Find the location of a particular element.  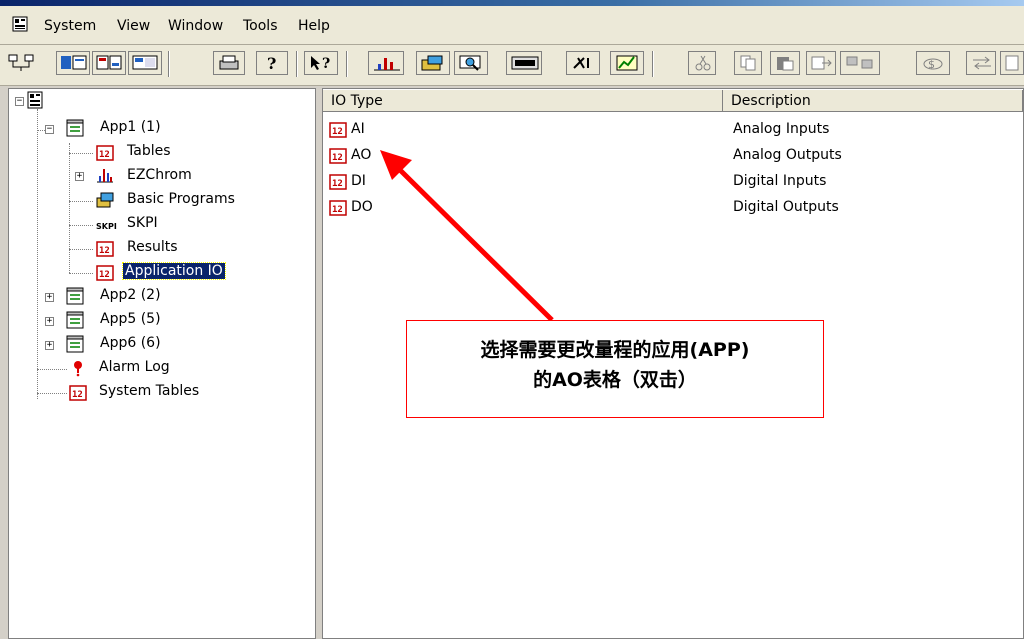

transfer-icon is located at coordinates (982, 63).